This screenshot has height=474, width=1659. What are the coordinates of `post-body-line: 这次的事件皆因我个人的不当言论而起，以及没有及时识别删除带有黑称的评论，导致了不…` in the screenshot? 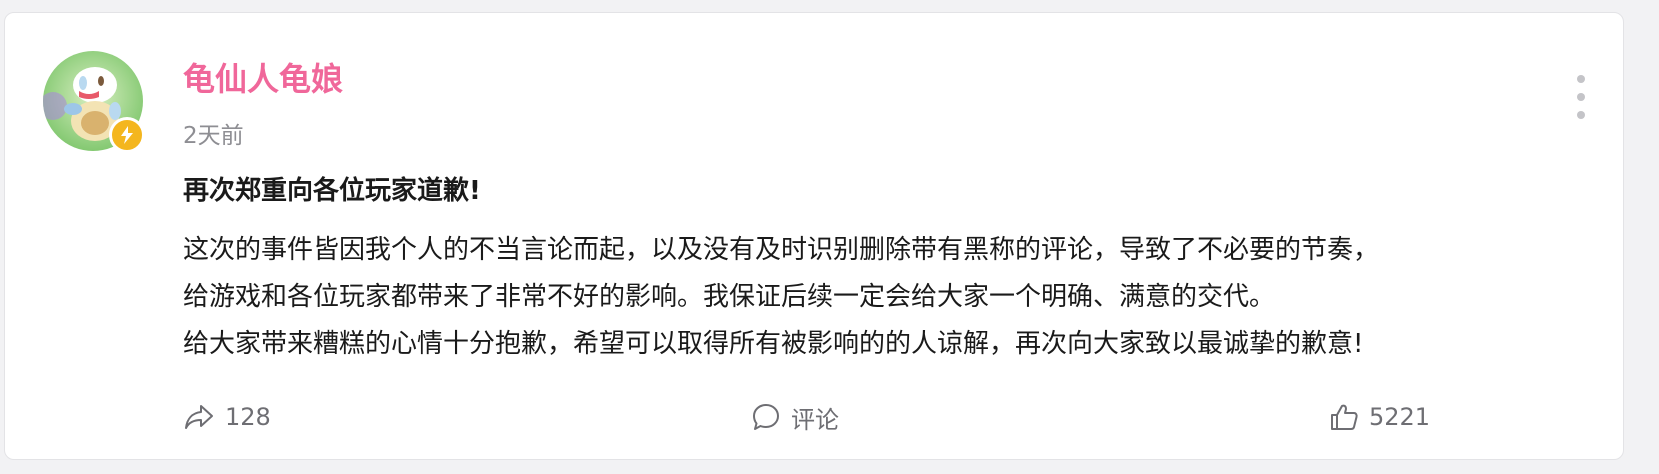 It's located at (781, 250).